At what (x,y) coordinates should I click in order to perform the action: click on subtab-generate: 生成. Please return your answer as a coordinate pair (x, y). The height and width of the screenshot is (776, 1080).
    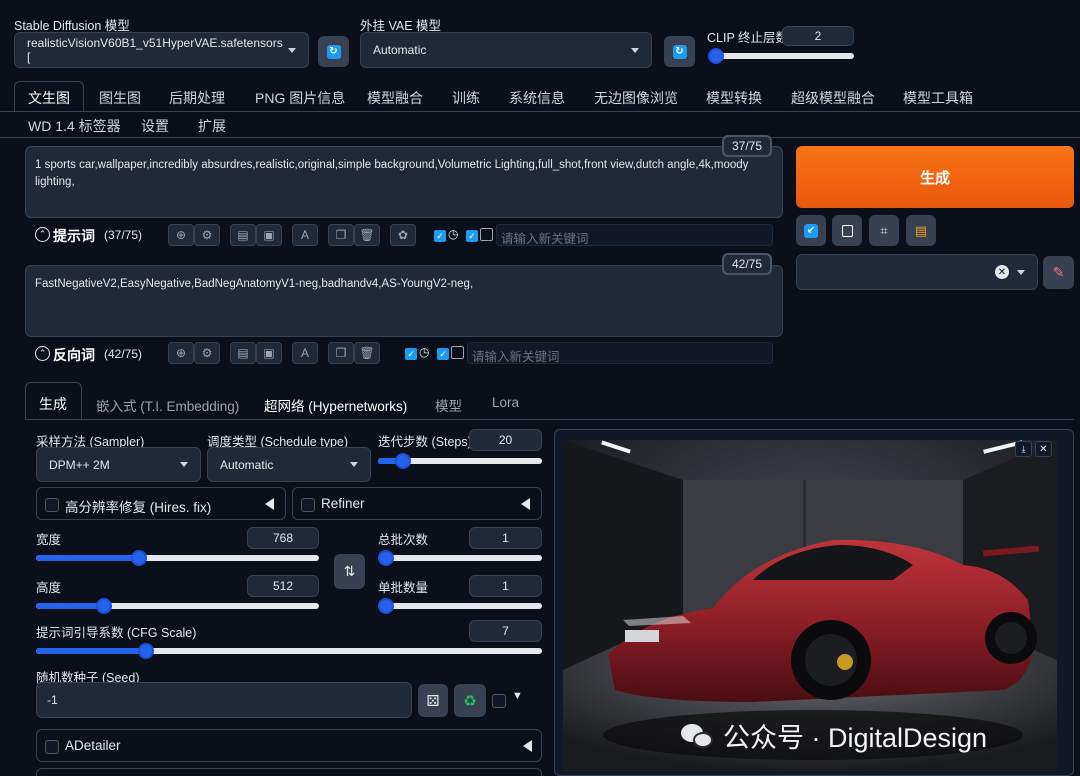
    Looking at the image, I should click on (53, 404).